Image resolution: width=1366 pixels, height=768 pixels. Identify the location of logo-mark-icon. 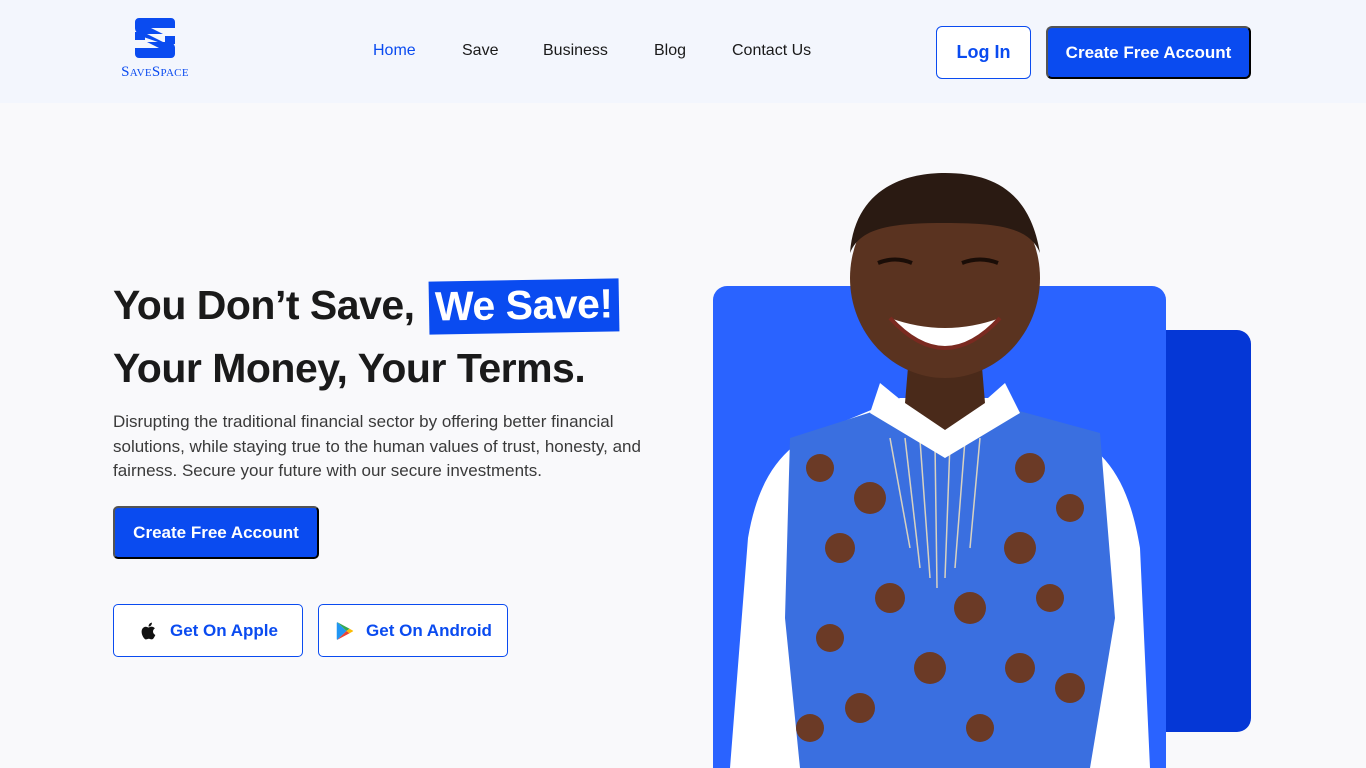
(155, 38).